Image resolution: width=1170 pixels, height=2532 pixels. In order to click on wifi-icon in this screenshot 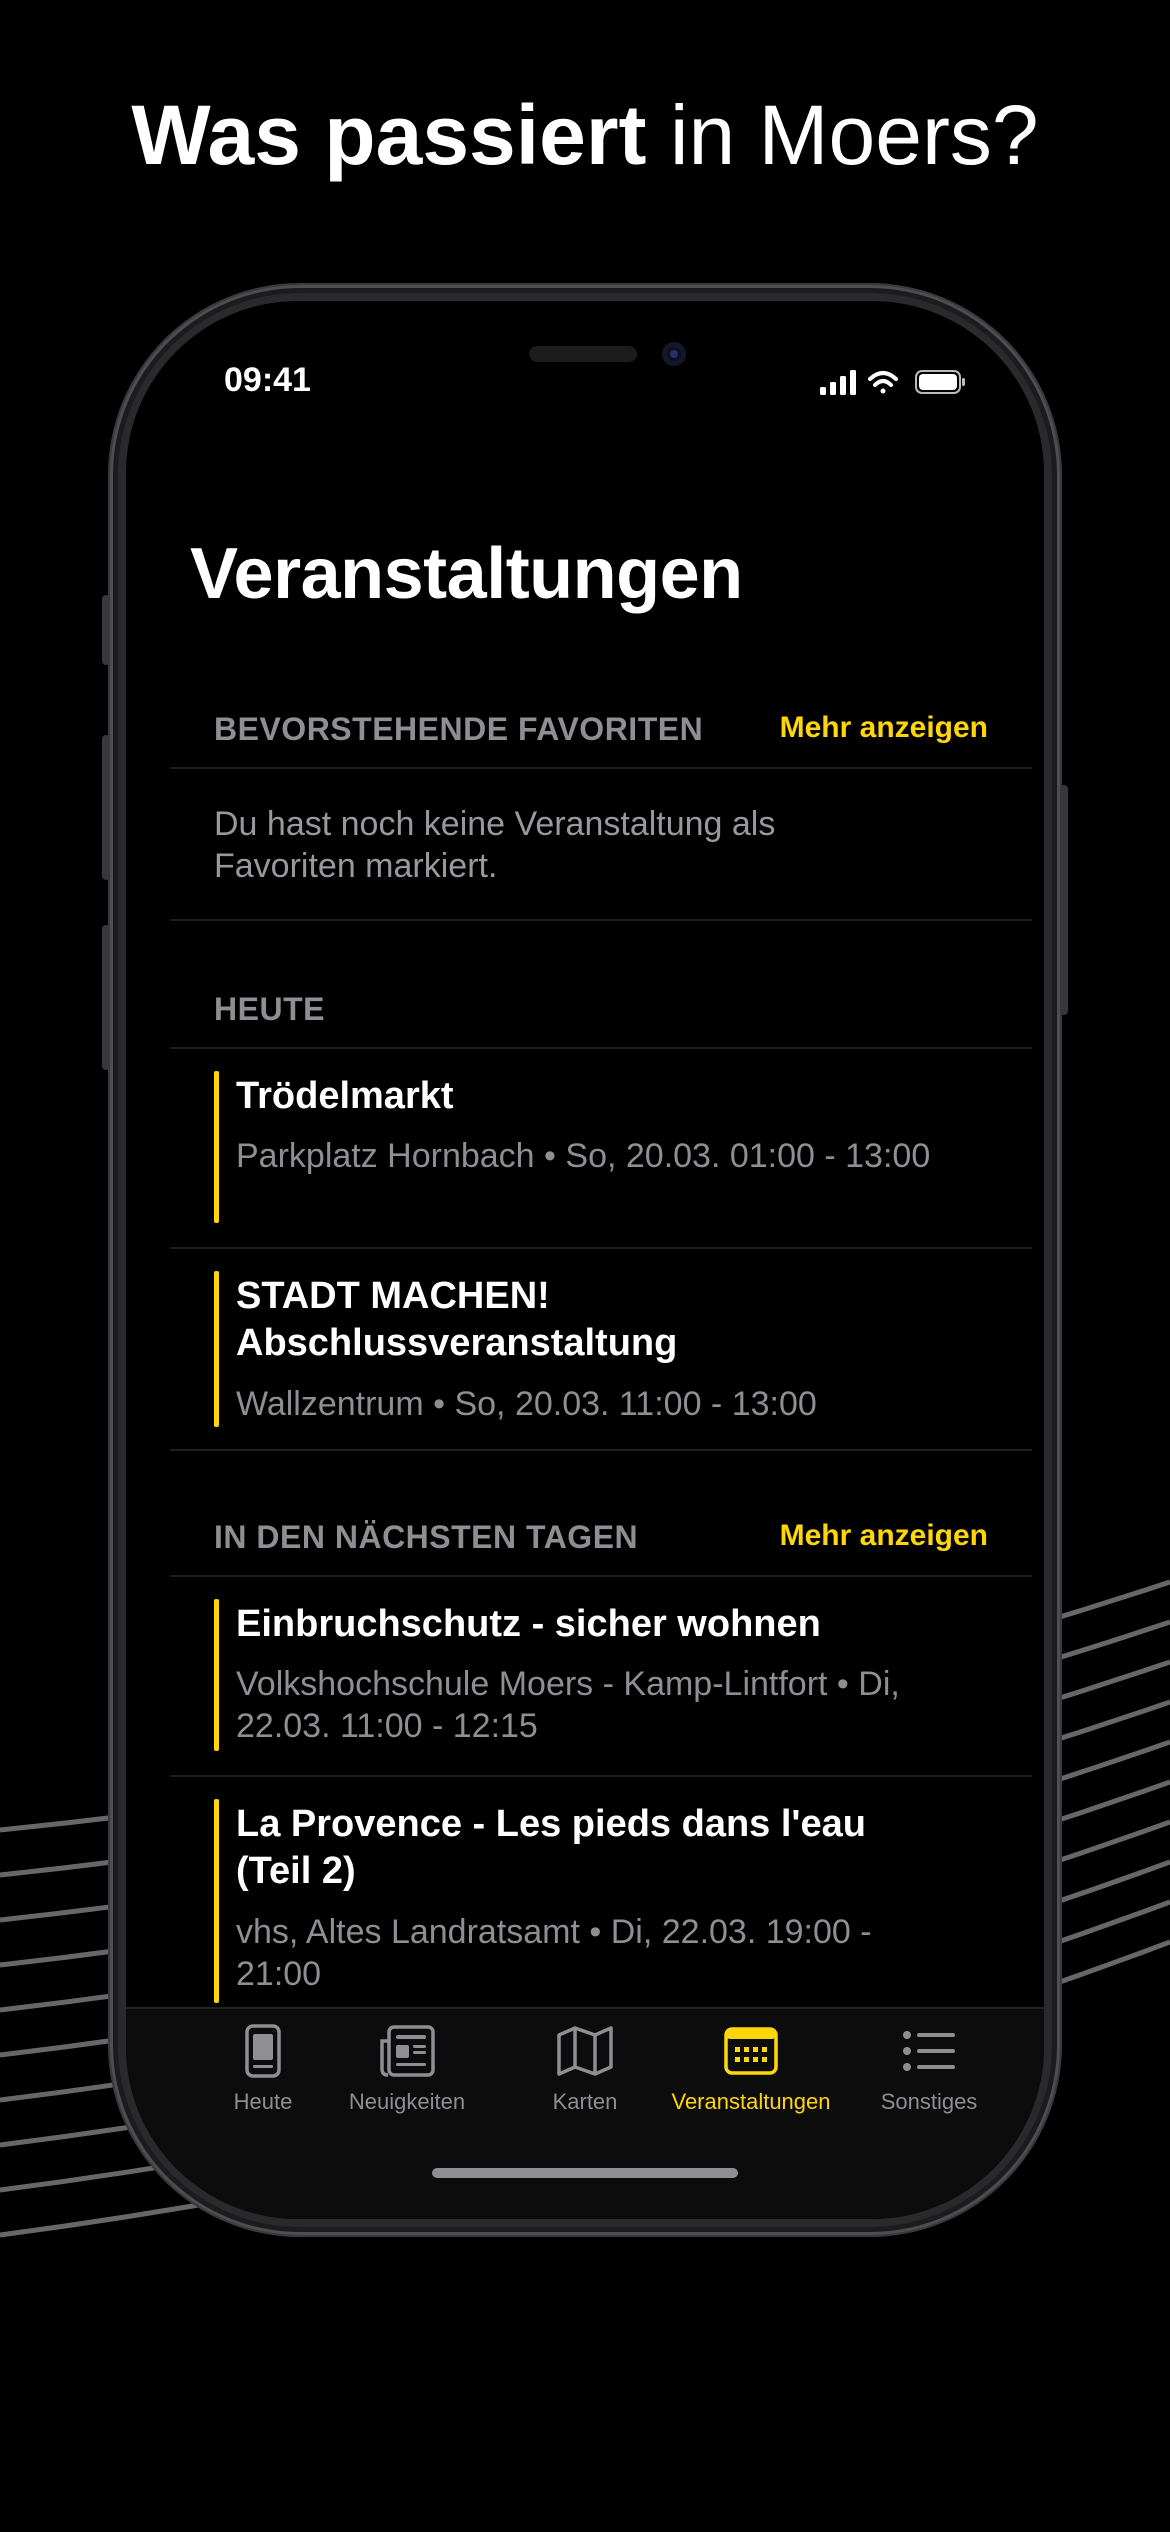, I will do `click(883, 382)`.